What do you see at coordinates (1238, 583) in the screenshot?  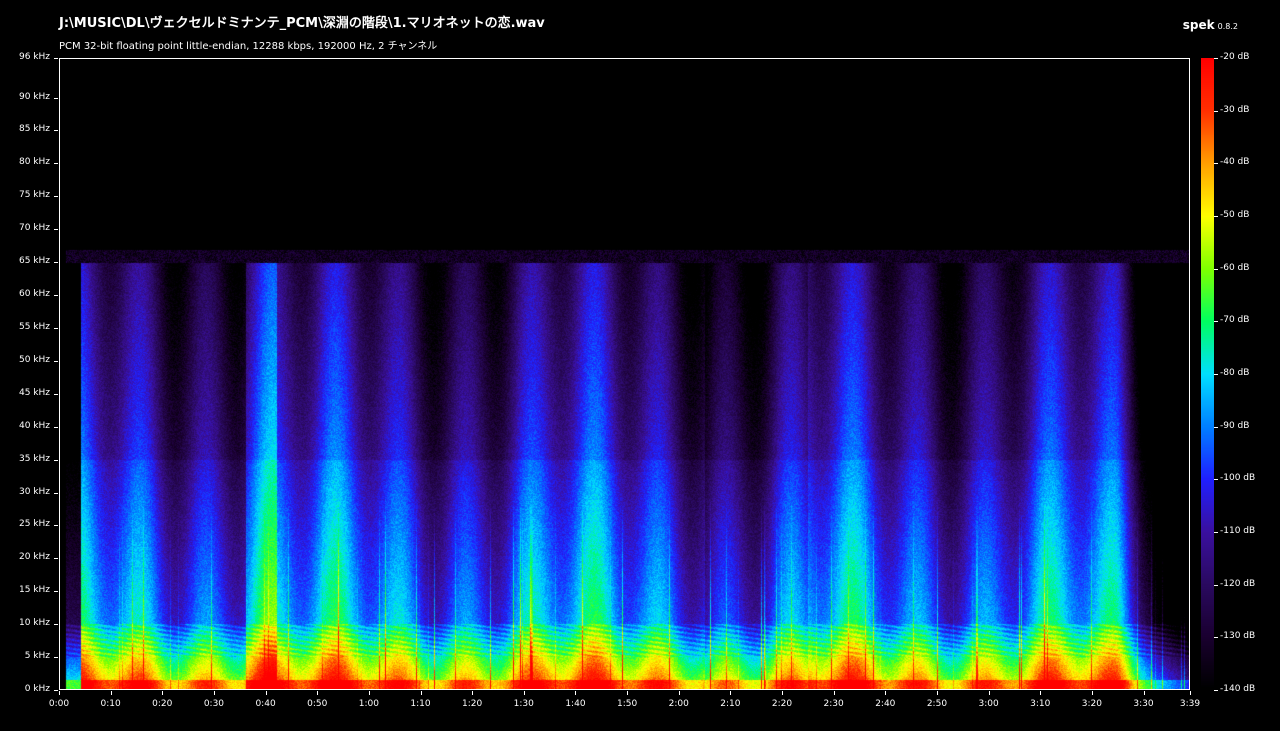 I see `db-tick-label: -120 dB` at bounding box center [1238, 583].